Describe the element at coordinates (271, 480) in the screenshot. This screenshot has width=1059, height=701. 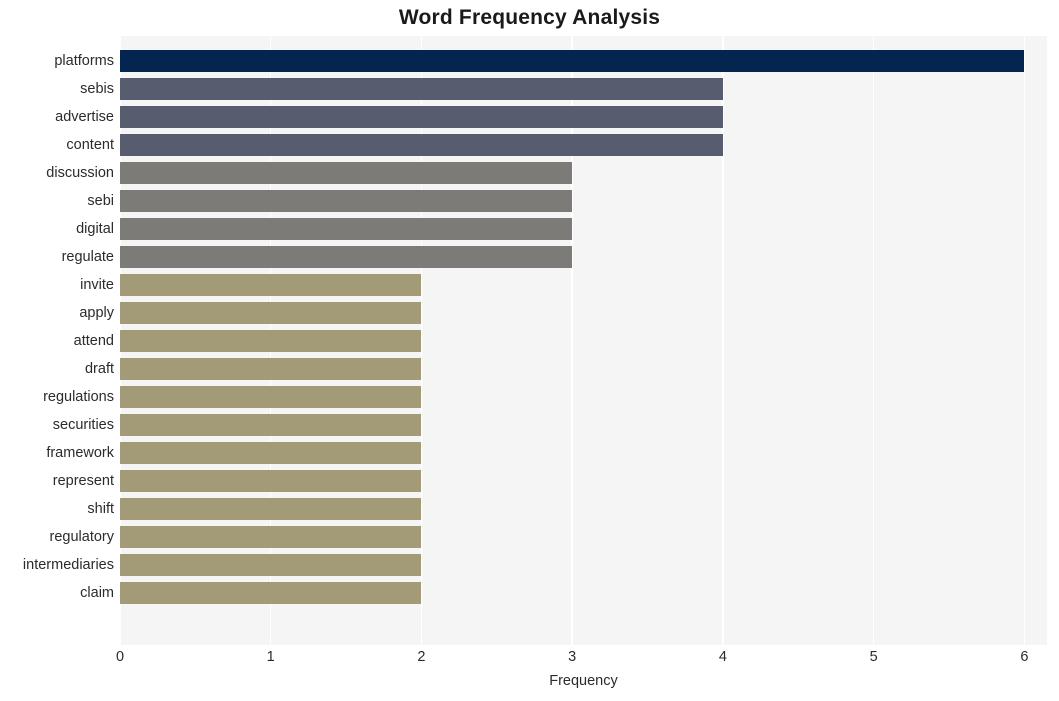
I see `bar-represent` at that location.